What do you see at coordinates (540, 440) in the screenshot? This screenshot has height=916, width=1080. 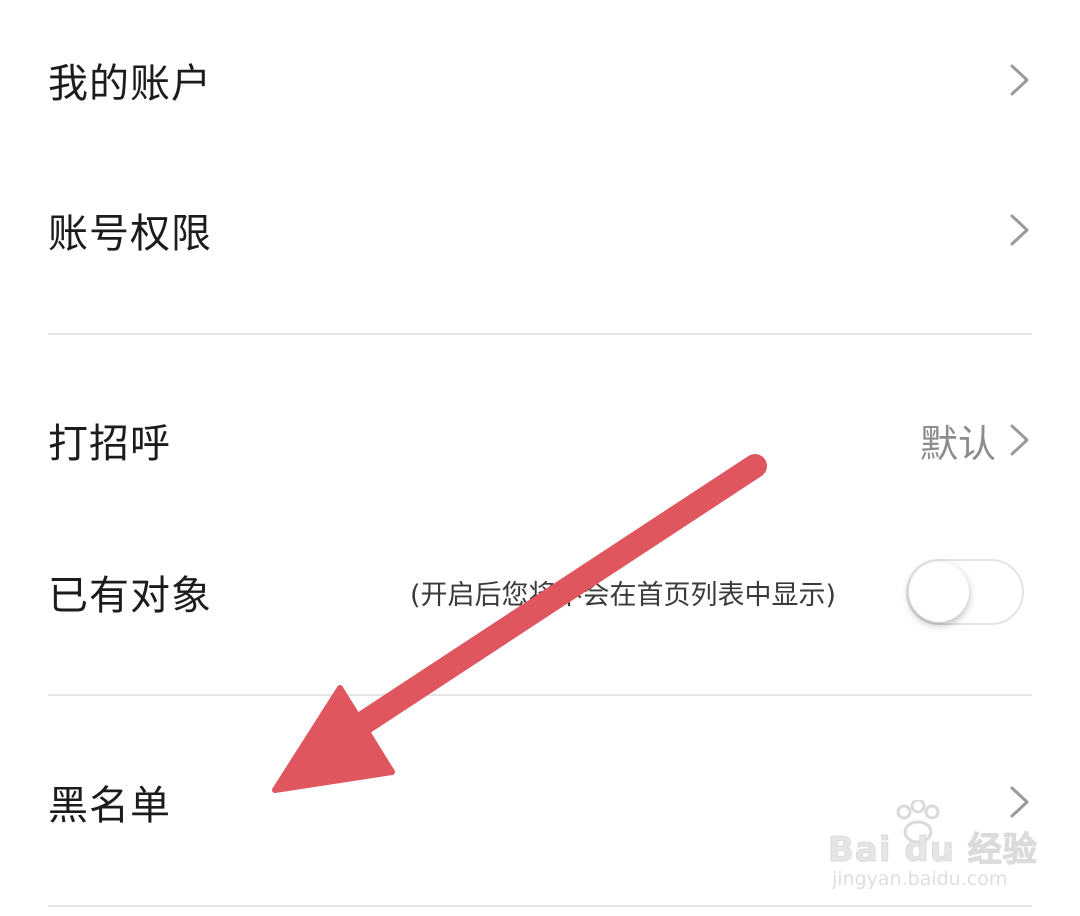 I see `settings-item-greeting: 打招呼 默认` at bounding box center [540, 440].